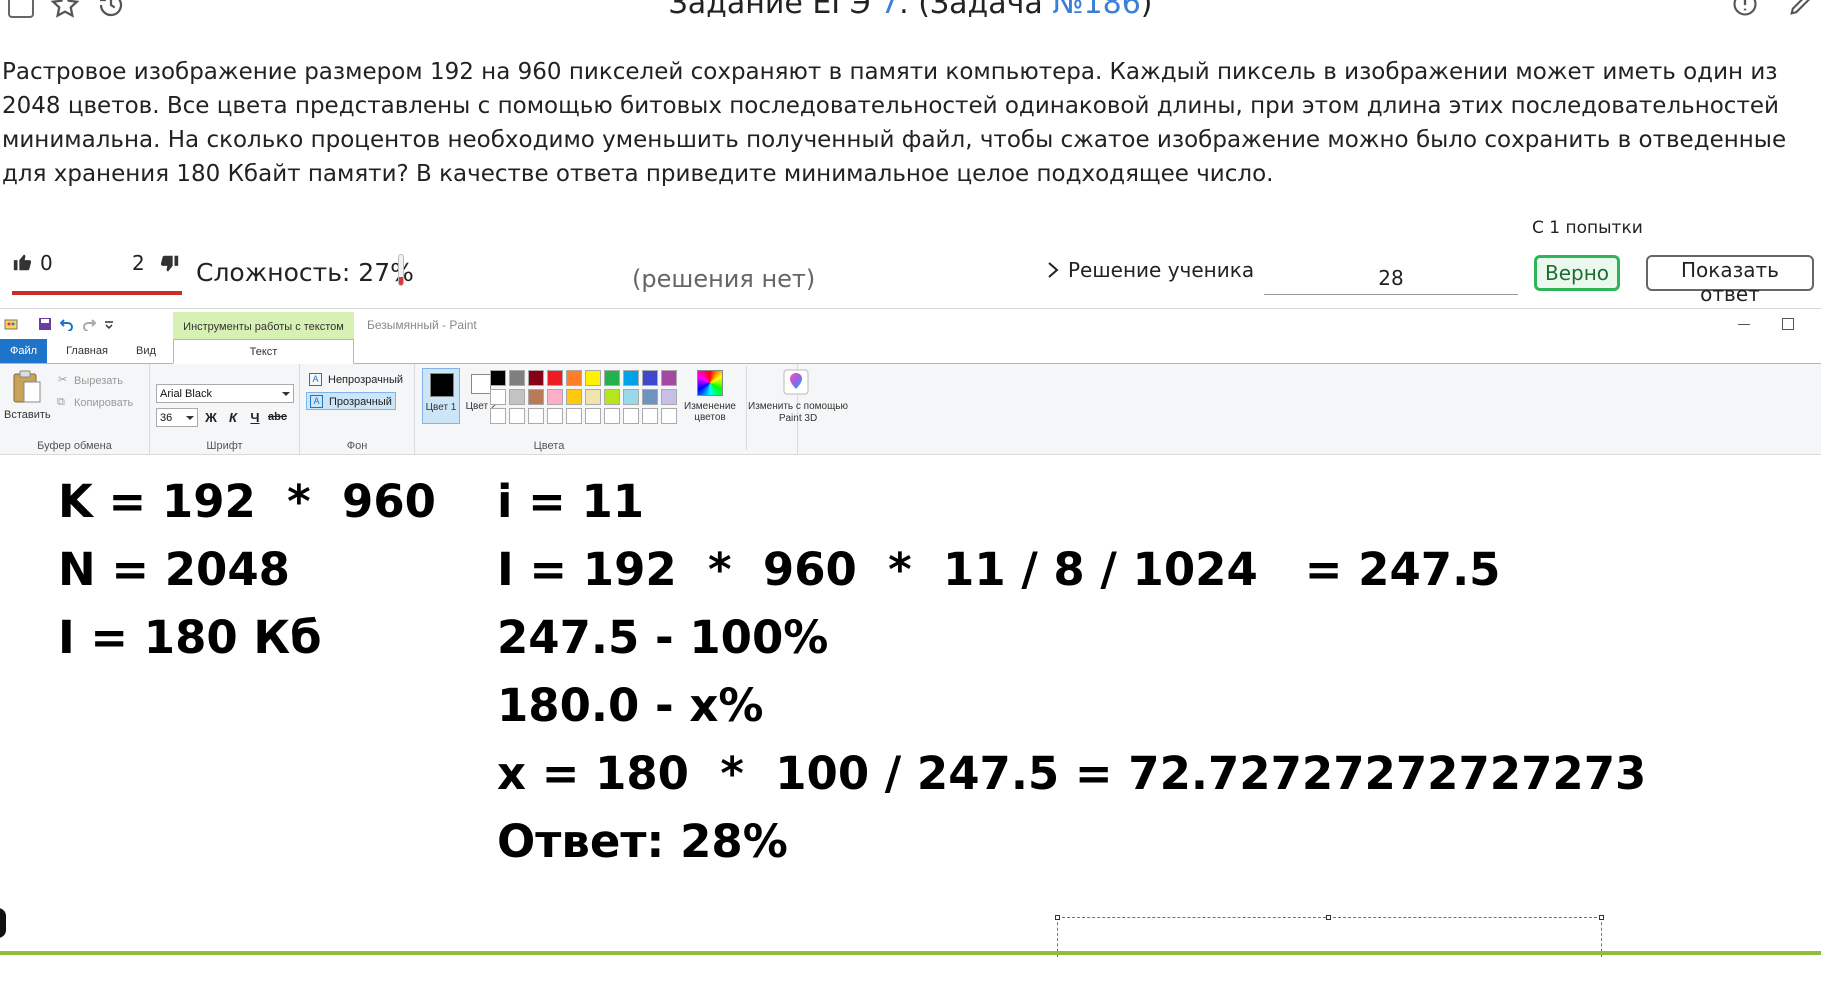 The height and width of the screenshot is (997, 1821). I want to click on canvas-text-i-calc: I = 192 * 960 * 11 / 8 / 1024 = 247.5, so click(999, 569).